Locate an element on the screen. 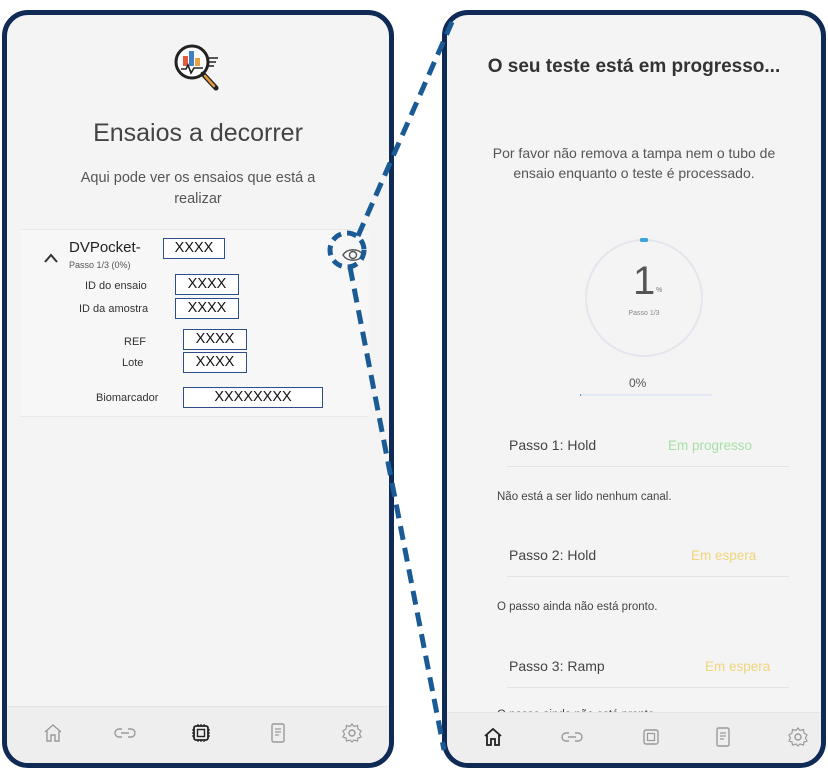  connector-line-top is located at coordinates (405, 129).